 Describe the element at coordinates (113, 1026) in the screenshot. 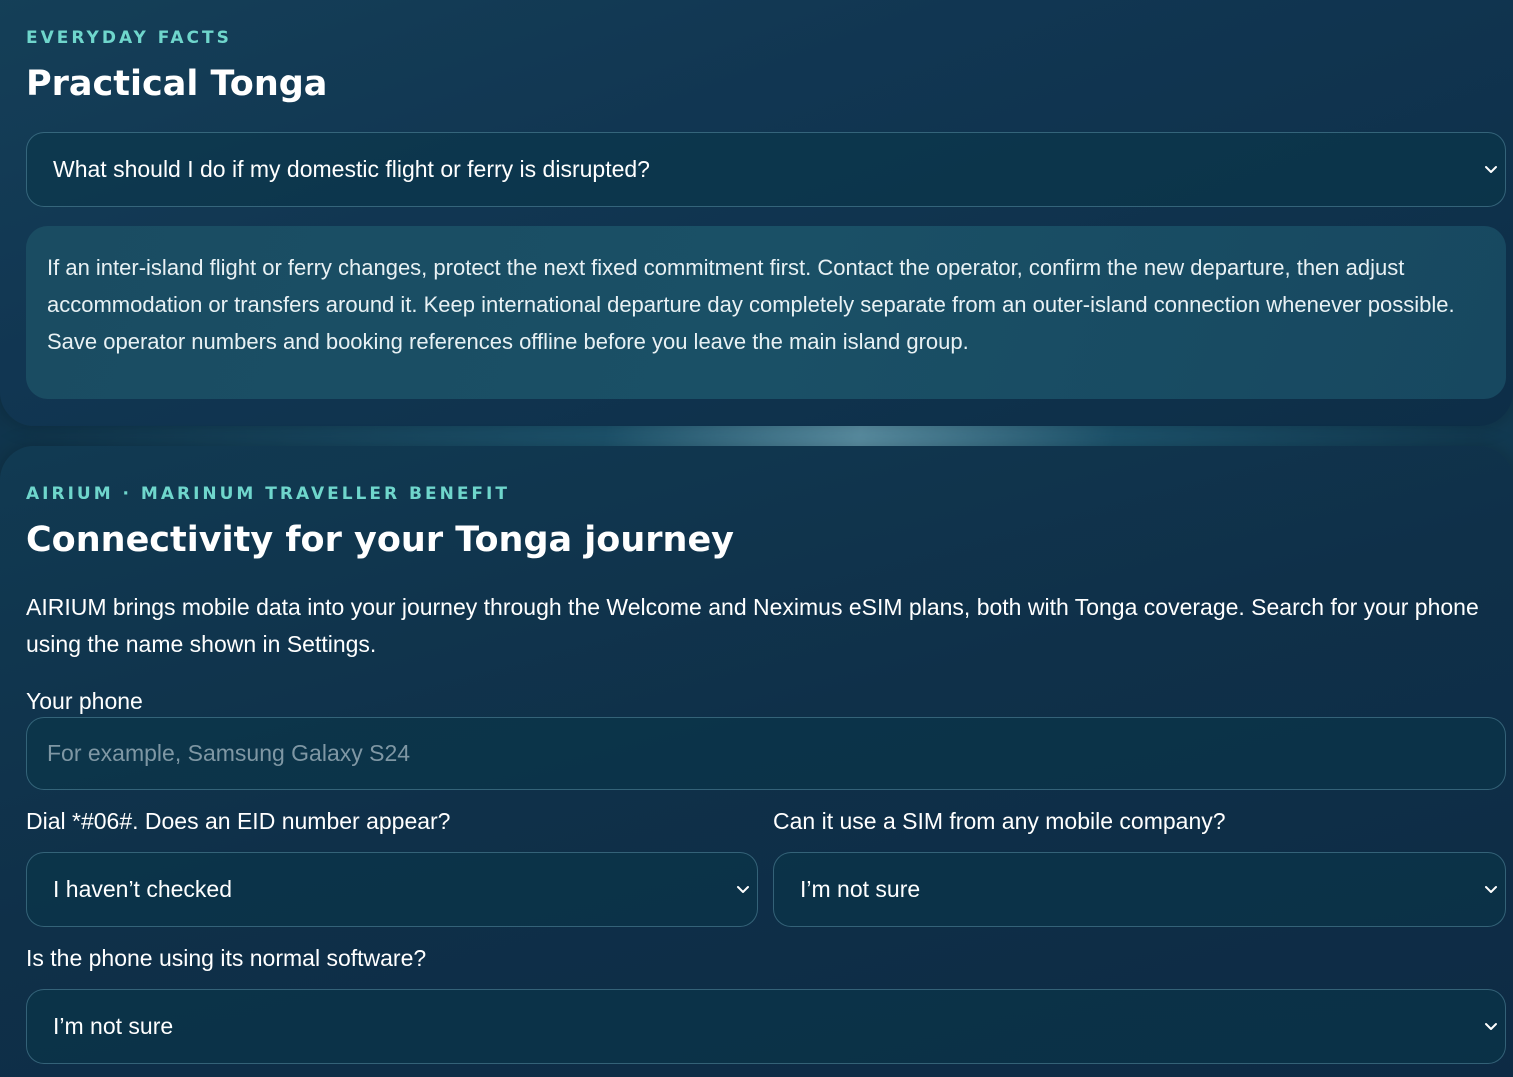

I see `software-select-value: I’m not sure` at that location.